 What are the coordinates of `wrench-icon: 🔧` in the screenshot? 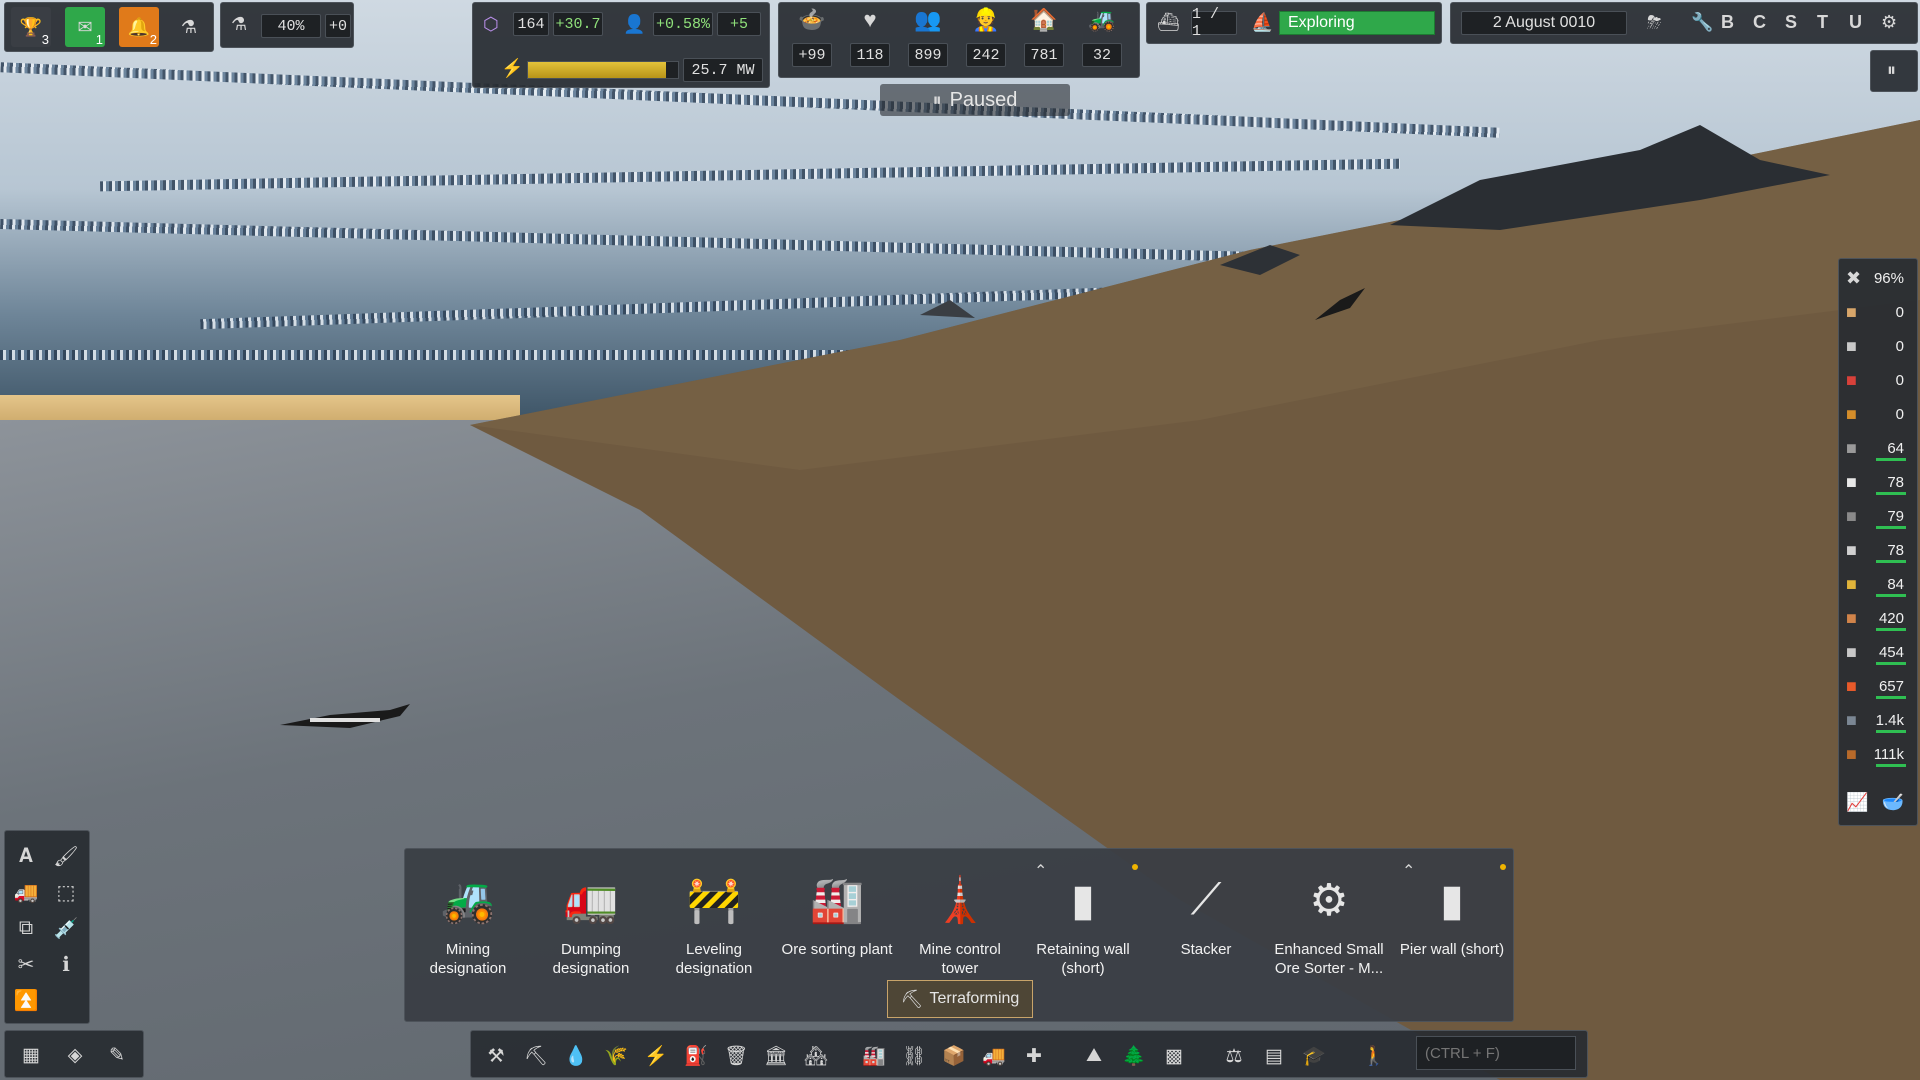 It's located at (1702, 22).